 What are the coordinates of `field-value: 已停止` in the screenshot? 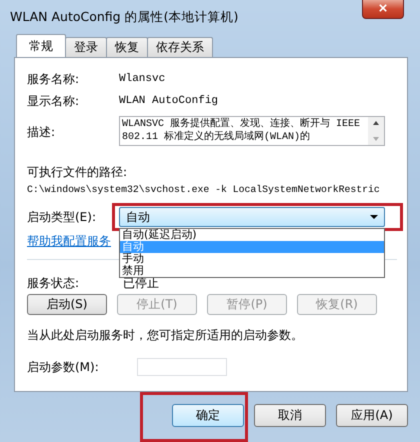 It's located at (141, 284).